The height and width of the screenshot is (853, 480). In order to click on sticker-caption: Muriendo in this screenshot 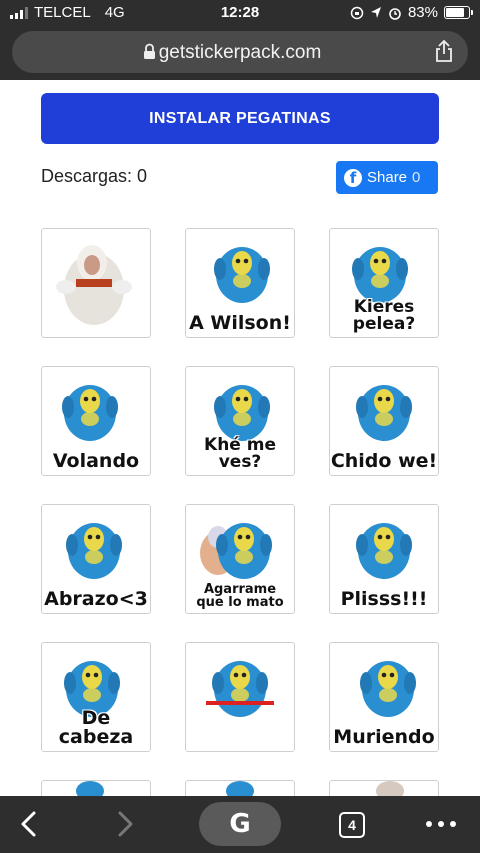, I will do `click(384, 737)`.